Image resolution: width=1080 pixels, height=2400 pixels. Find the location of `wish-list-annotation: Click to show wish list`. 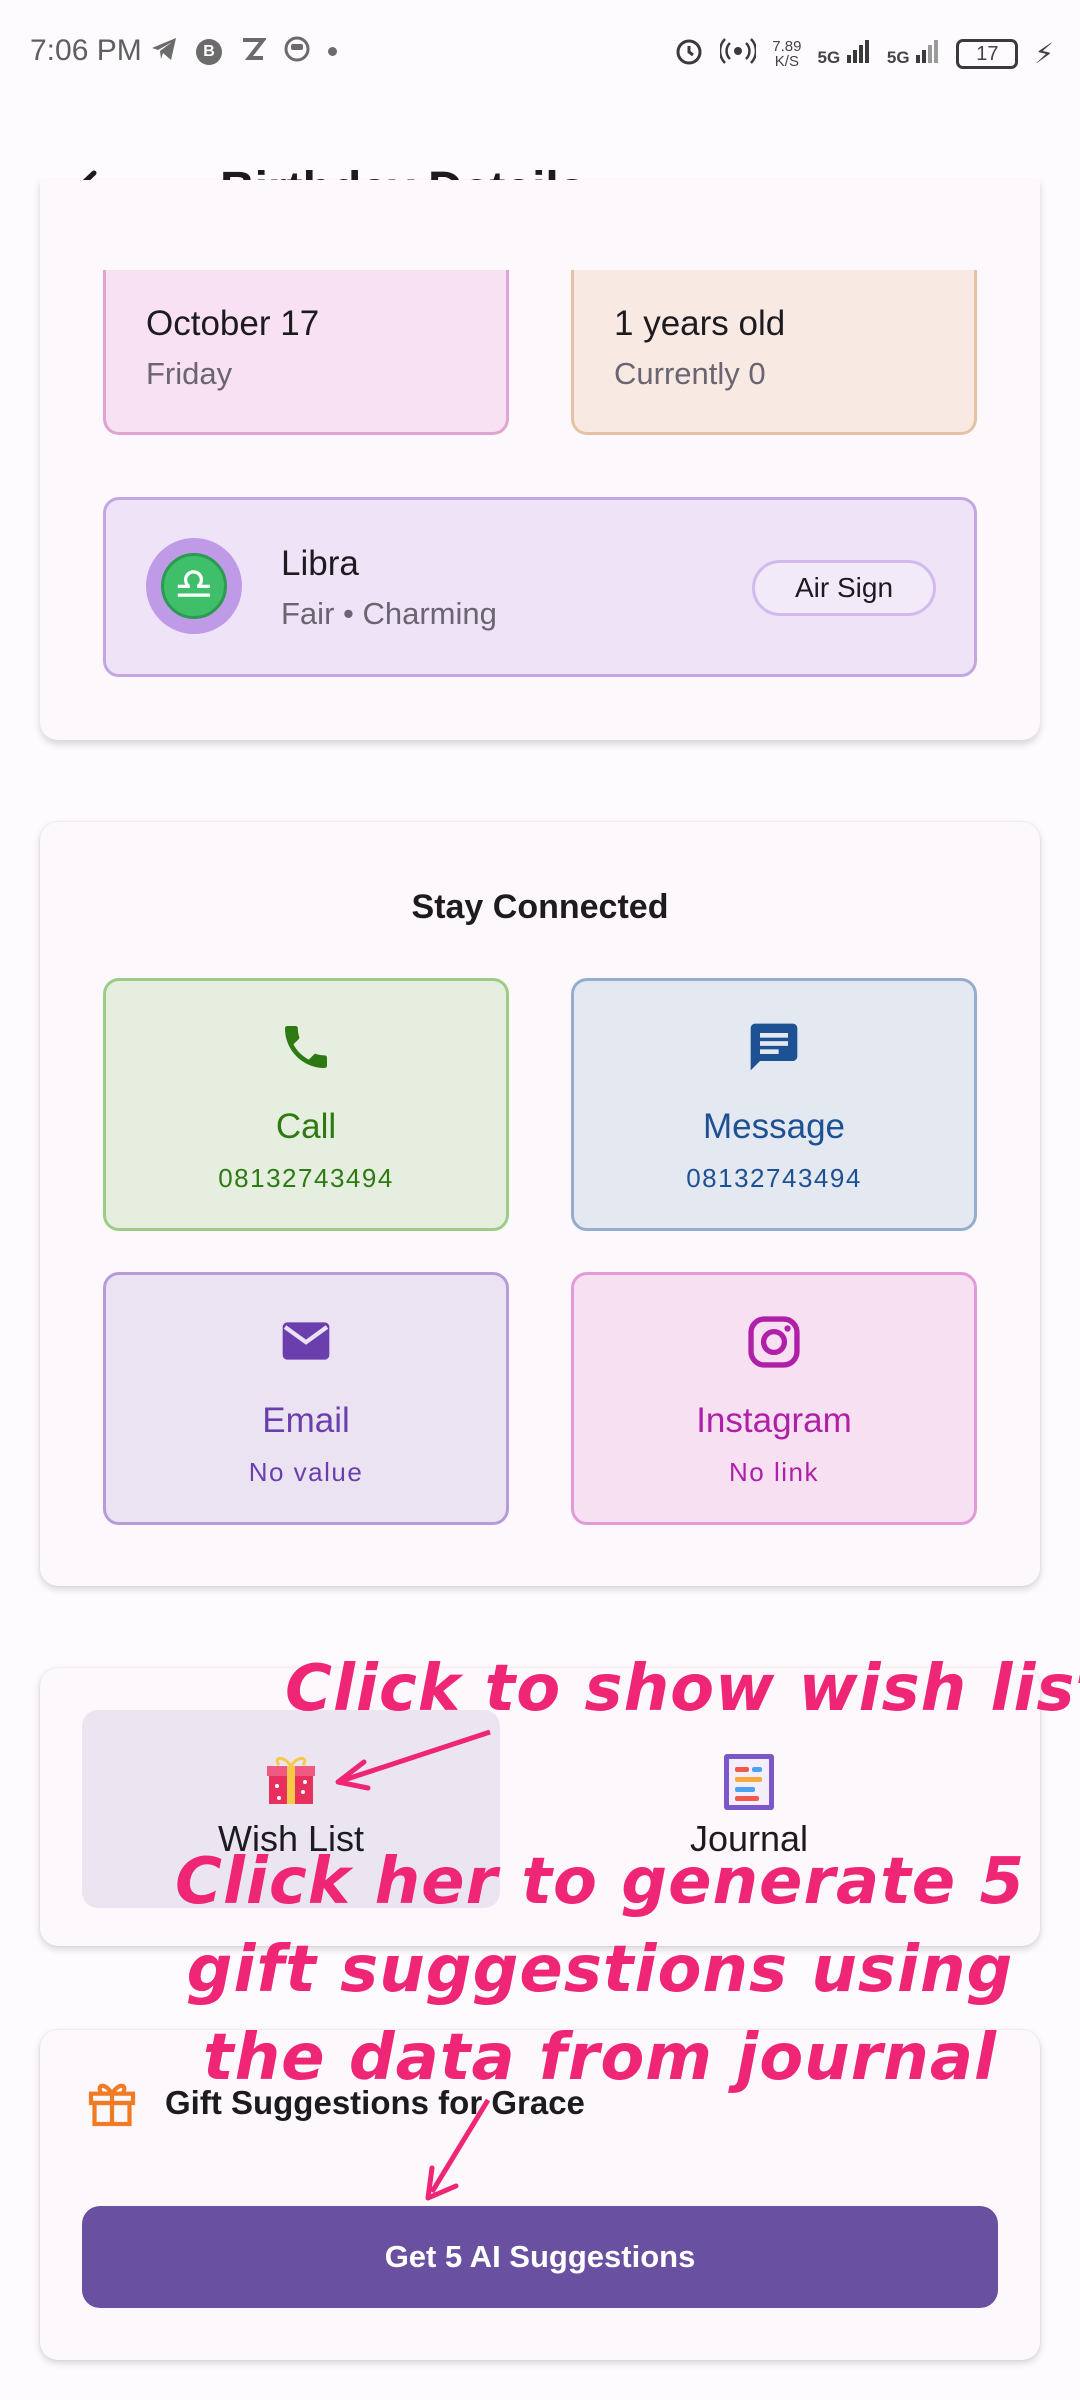

wish-list-annotation: Click to show wish list is located at coordinates (682, 1689).